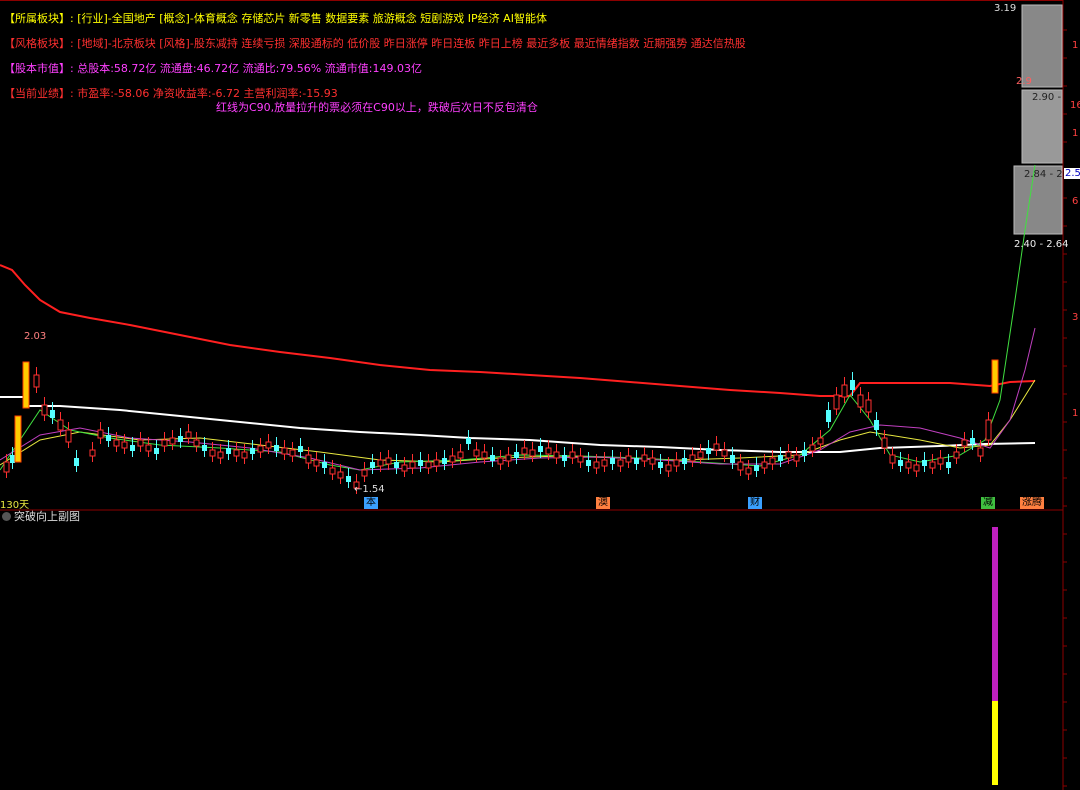 Image resolution: width=1080 pixels, height=790 pixels. Describe the element at coordinates (39, 93) in the screenshot. I see `perf-label: 【当前业绩】:` at that location.